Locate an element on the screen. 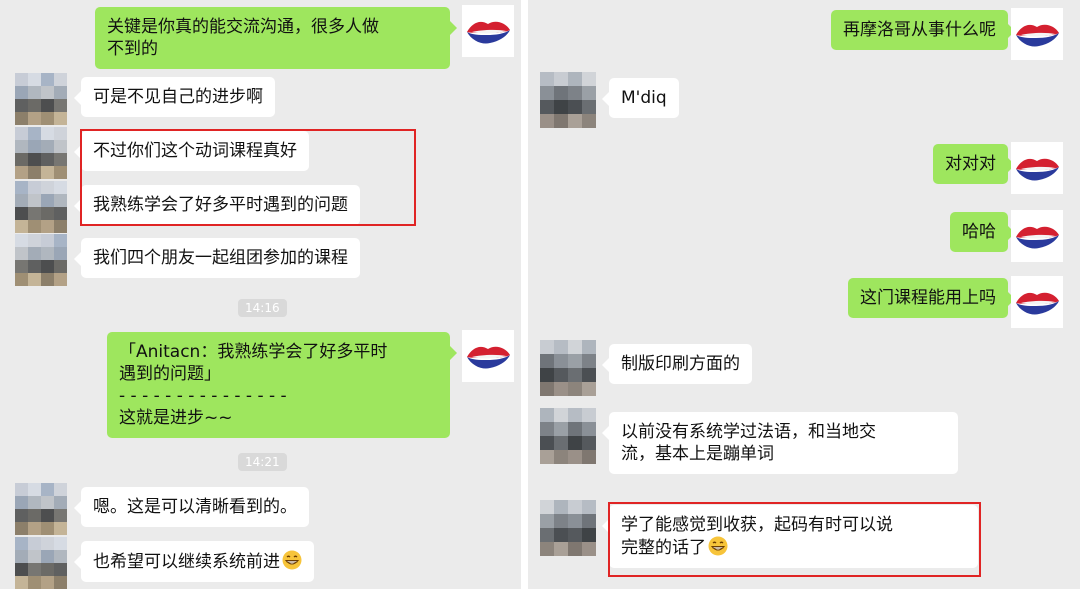 The height and width of the screenshot is (589, 1080). message-bubble: 也希望可以继续系统前进 is located at coordinates (194, 561).